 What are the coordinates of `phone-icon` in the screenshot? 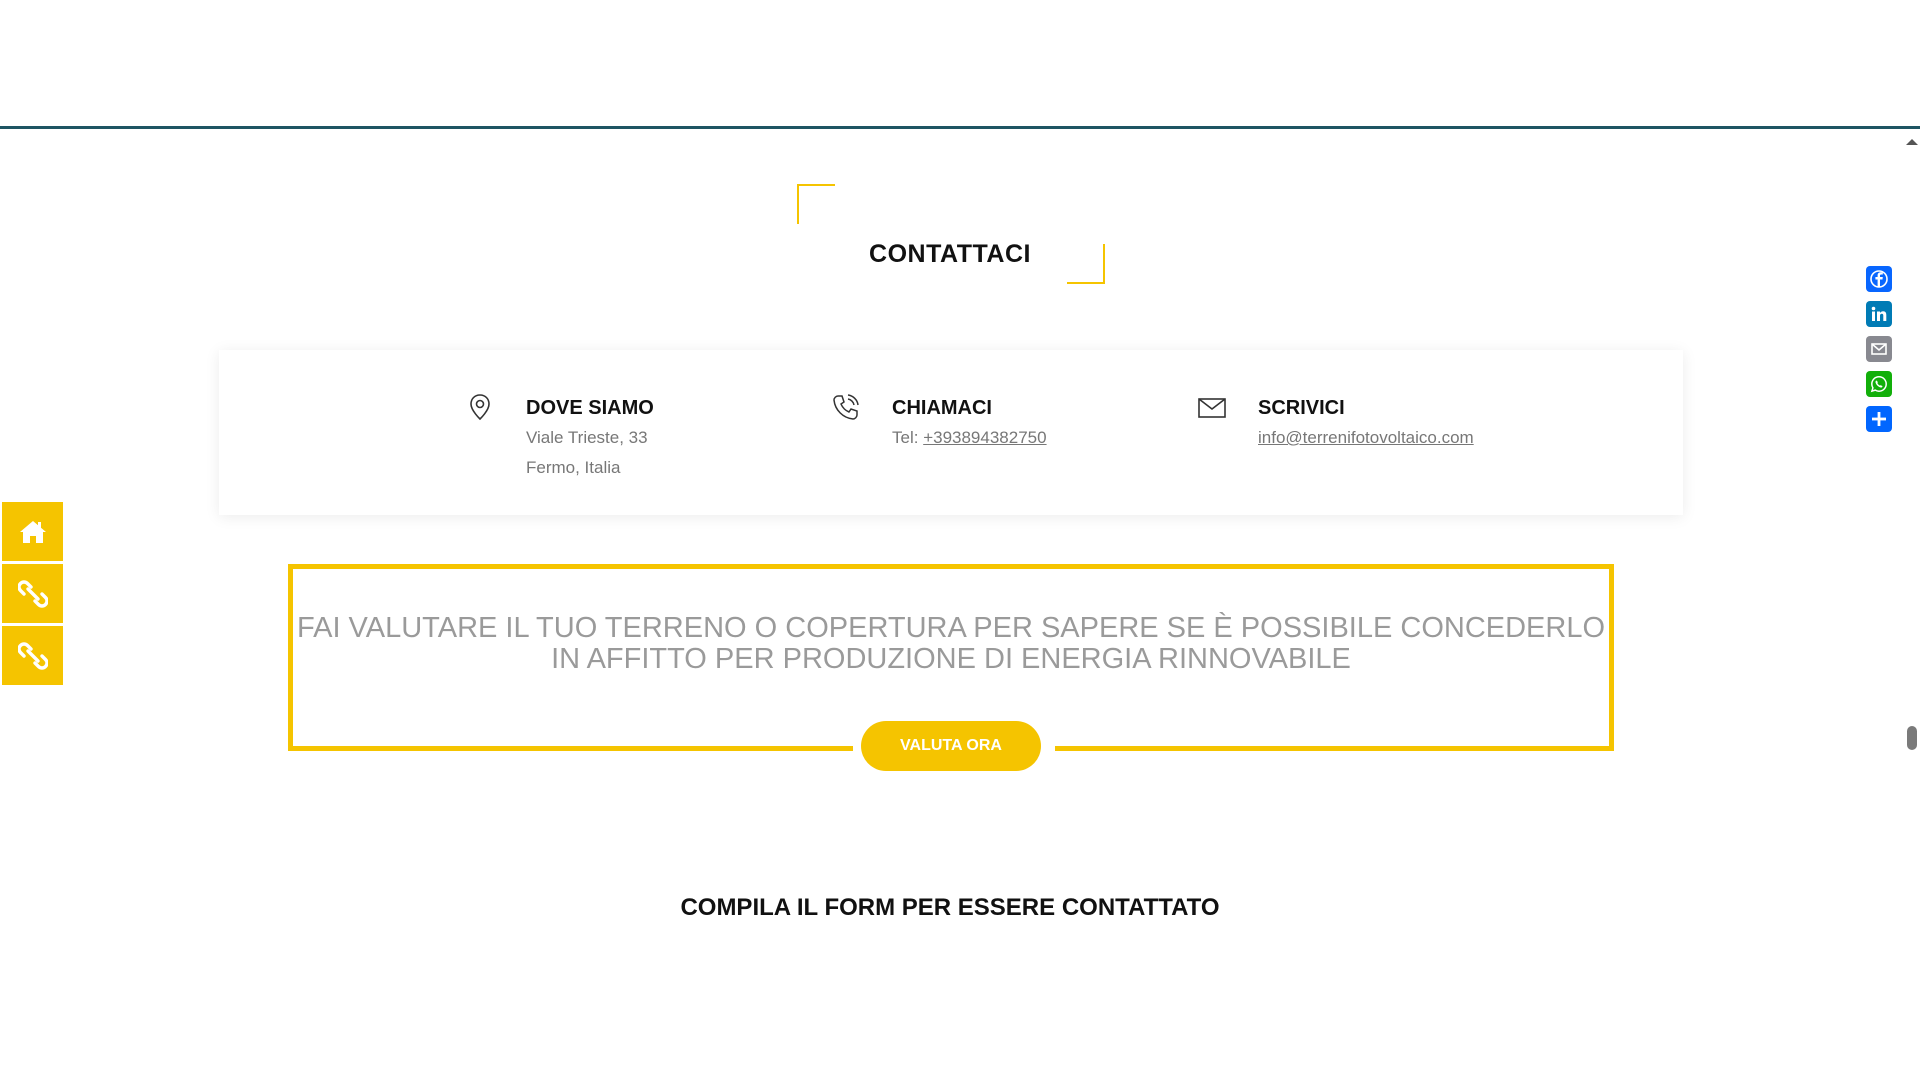 It's located at (846, 407).